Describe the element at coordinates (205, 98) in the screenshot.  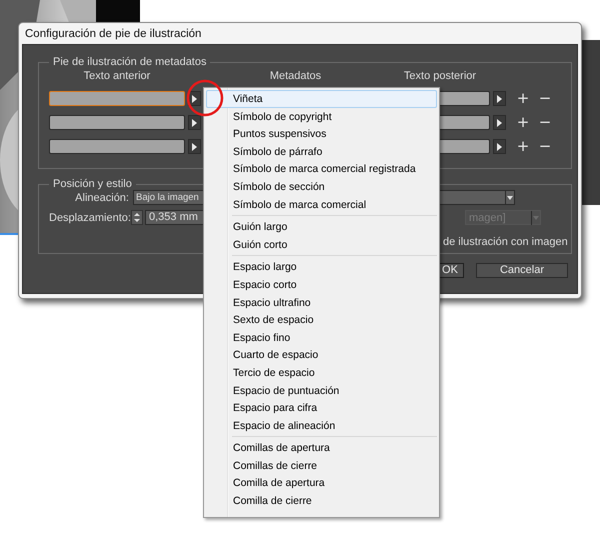
I see `annotation-circle` at that location.